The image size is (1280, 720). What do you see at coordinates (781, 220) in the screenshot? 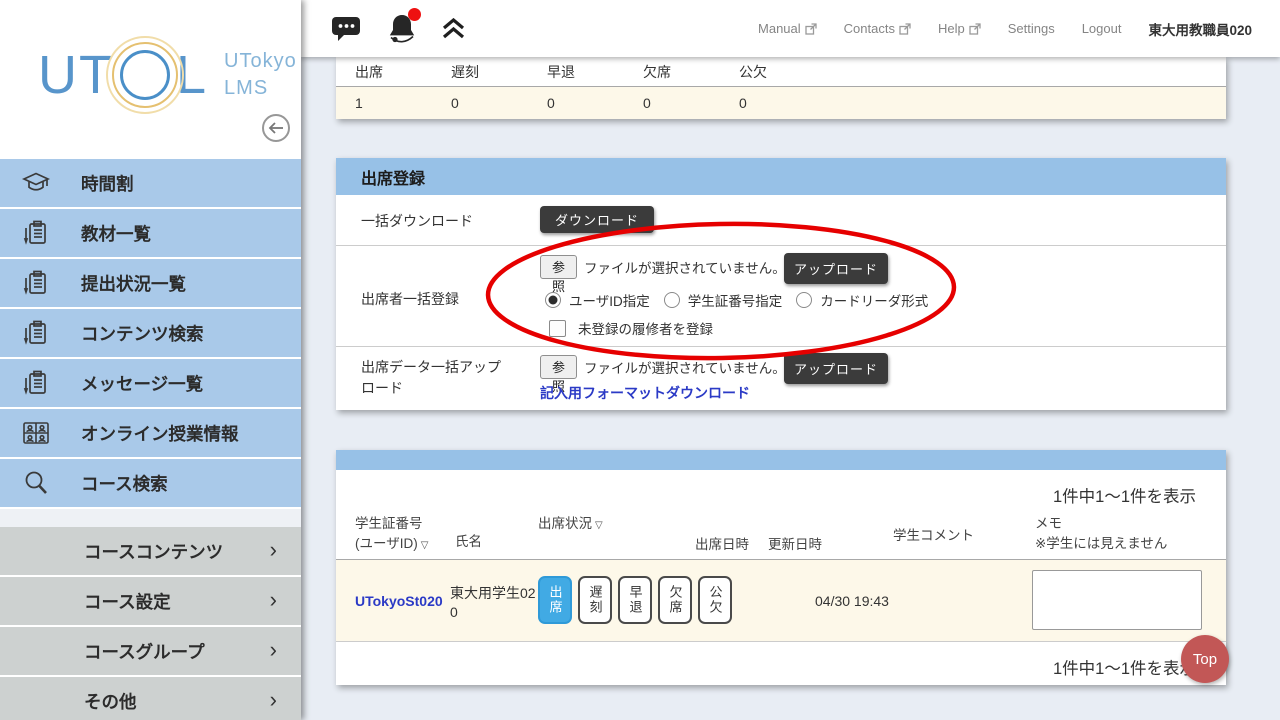
I see `bulk-download-row: 一括ダウンロード ダウンロード` at bounding box center [781, 220].